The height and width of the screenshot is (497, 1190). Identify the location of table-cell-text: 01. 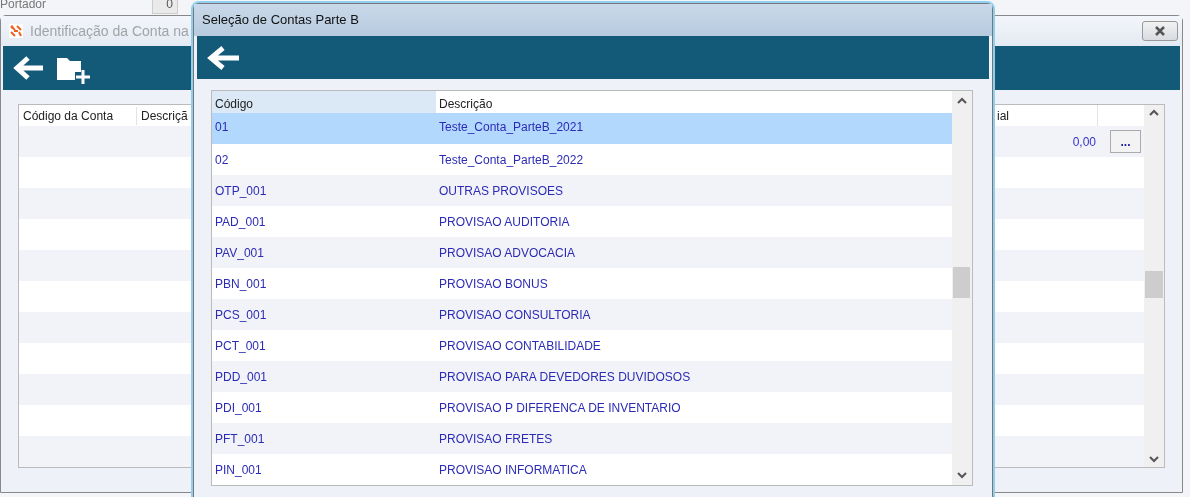
(222, 127).